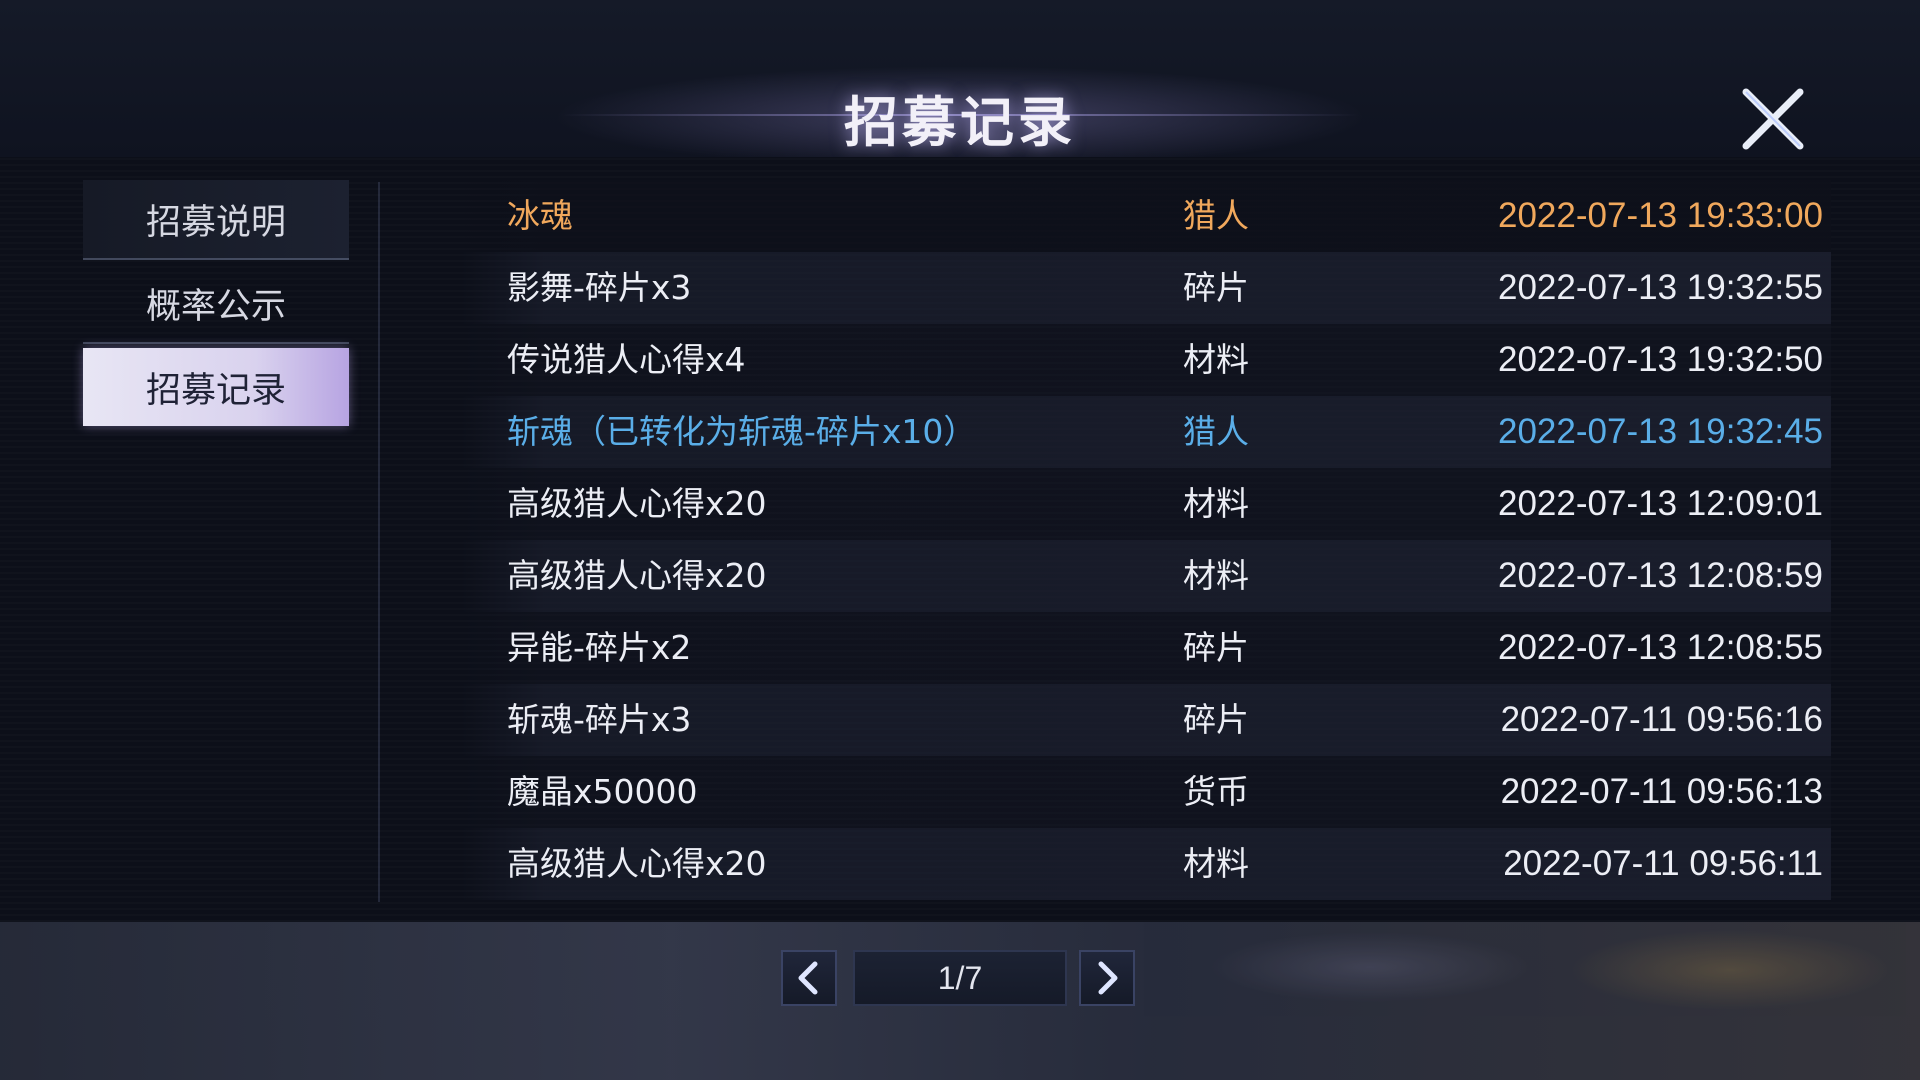 The width and height of the screenshot is (1920, 1080). What do you see at coordinates (1660, 575) in the screenshot?
I see `record-time: 2022-07-13 12:08:59` at bounding box center [1660, 575].